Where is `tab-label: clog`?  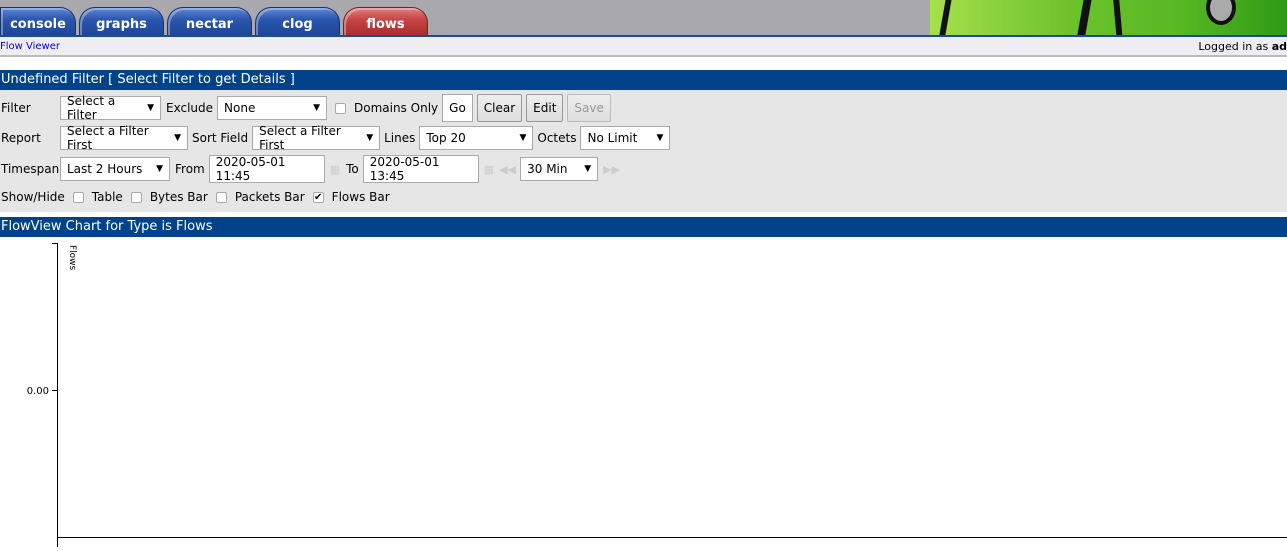 tab-label: clog is located at coordinates (297, 24).